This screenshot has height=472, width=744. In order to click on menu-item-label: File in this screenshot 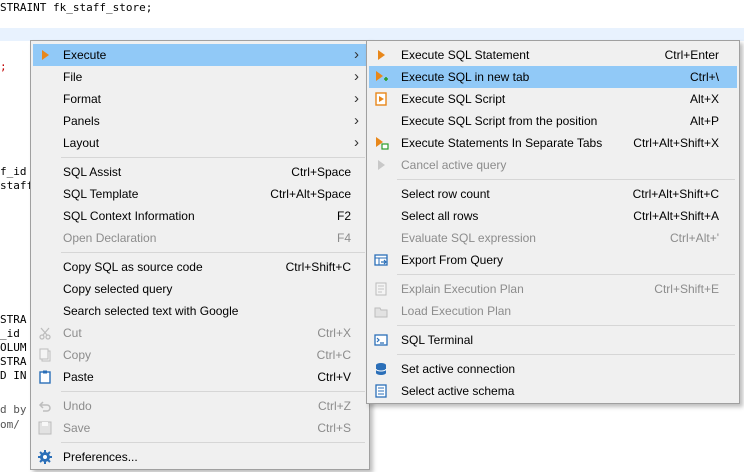, I will do `click(73, 77)`.